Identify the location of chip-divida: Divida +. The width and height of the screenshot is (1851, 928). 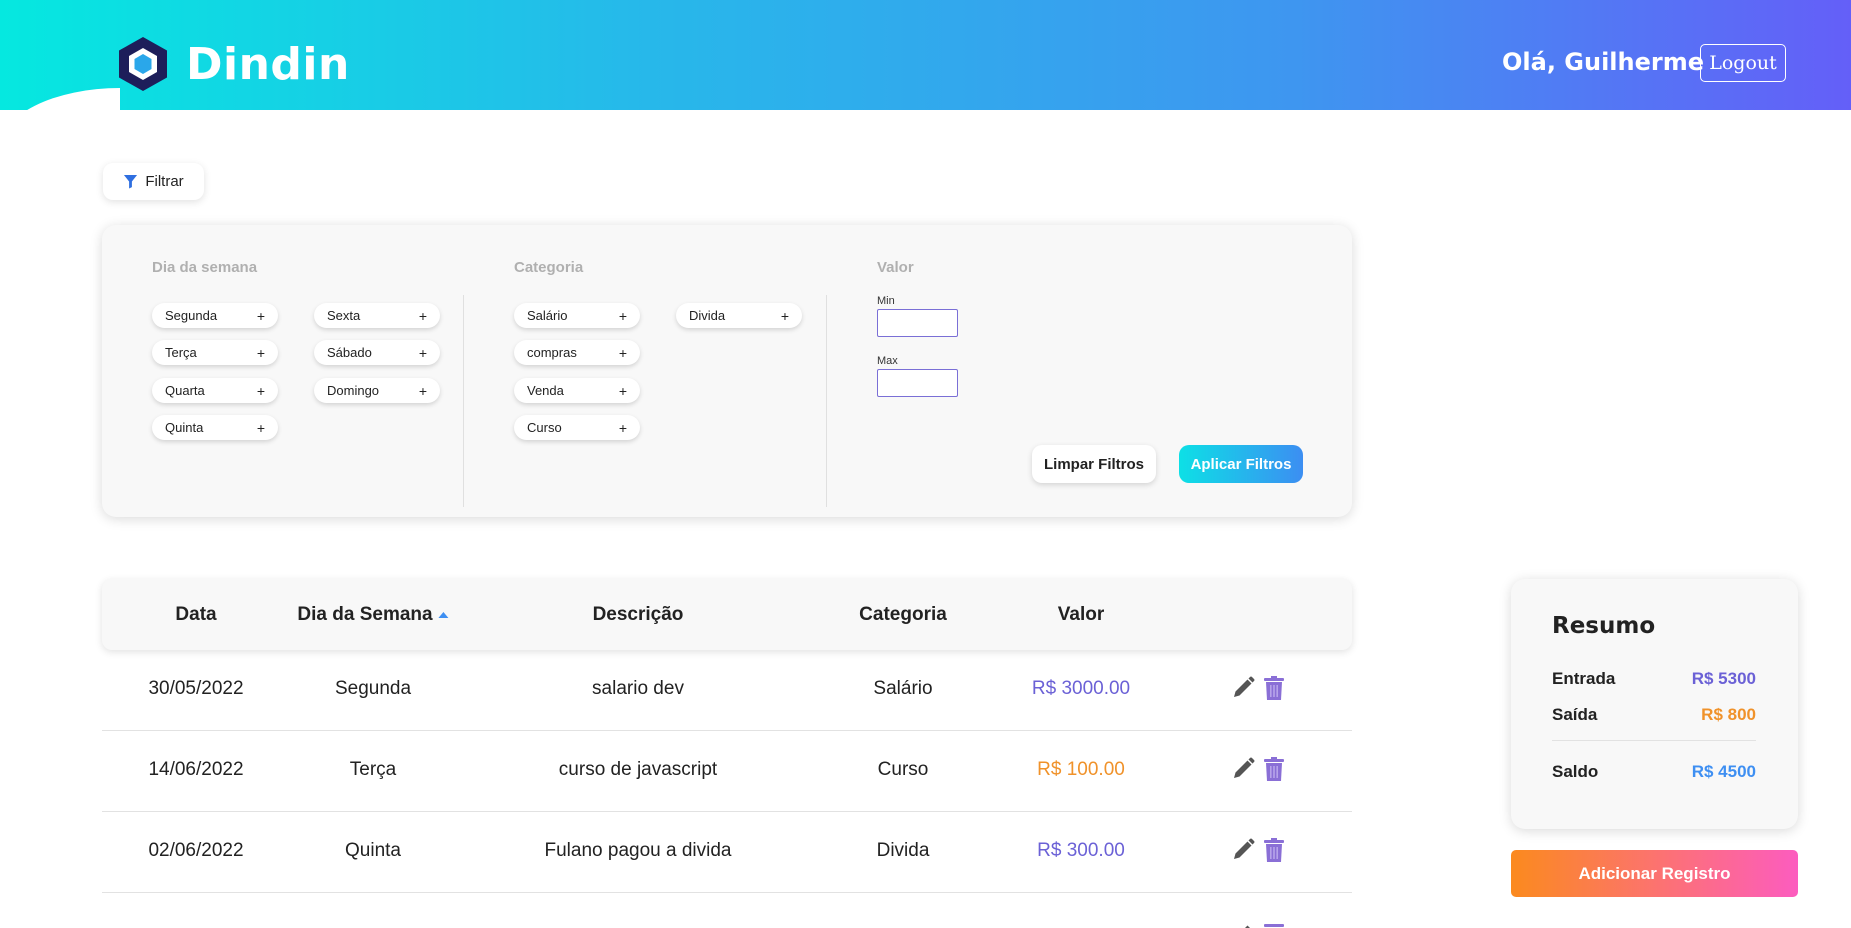
(739, 315).